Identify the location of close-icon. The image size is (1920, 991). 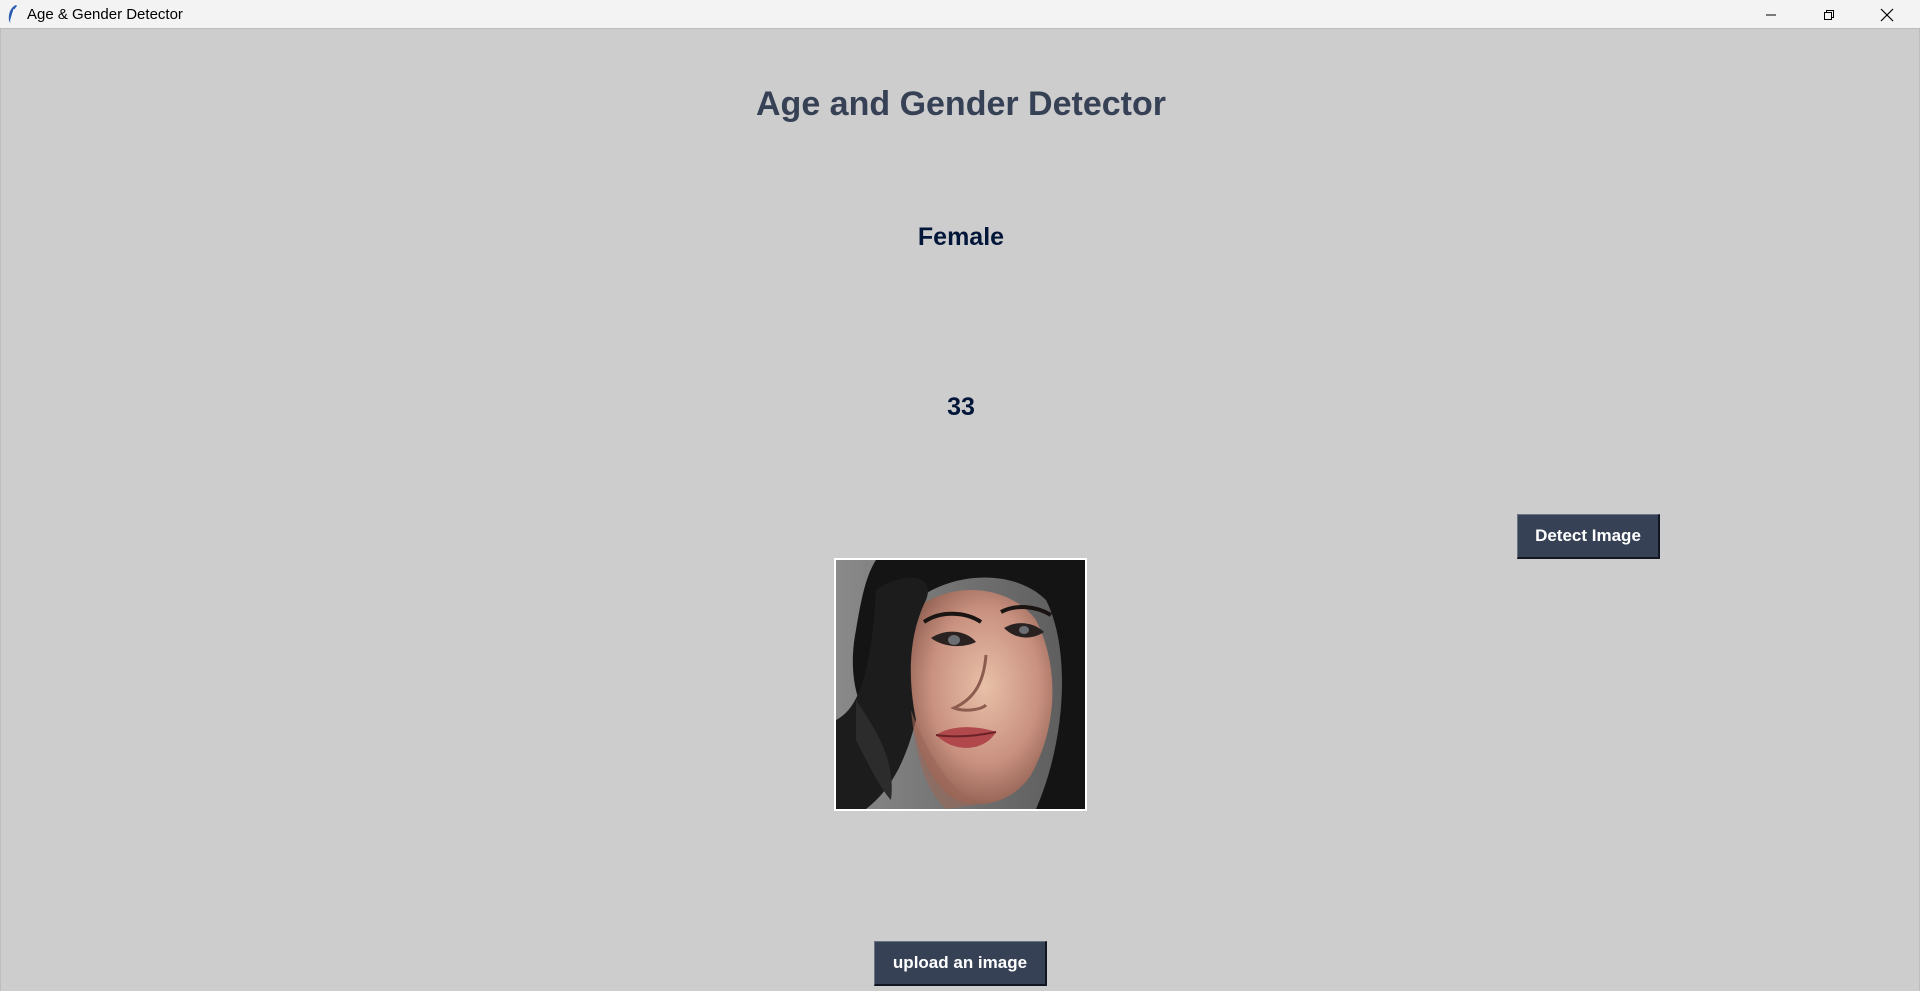
(1887, 14).